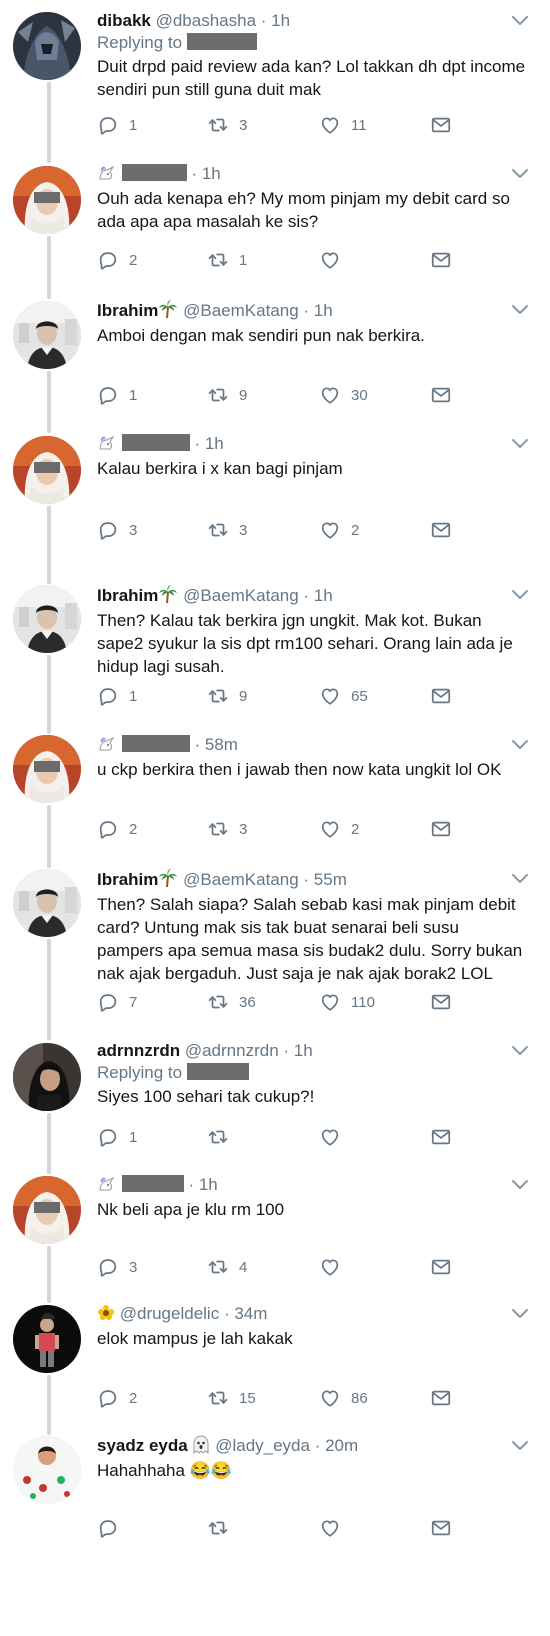 This screenshot has height=1636, width=550. I want to click on tweet-content: · 1h Nk beli apa je klu rm 100, so click(313, 1197).